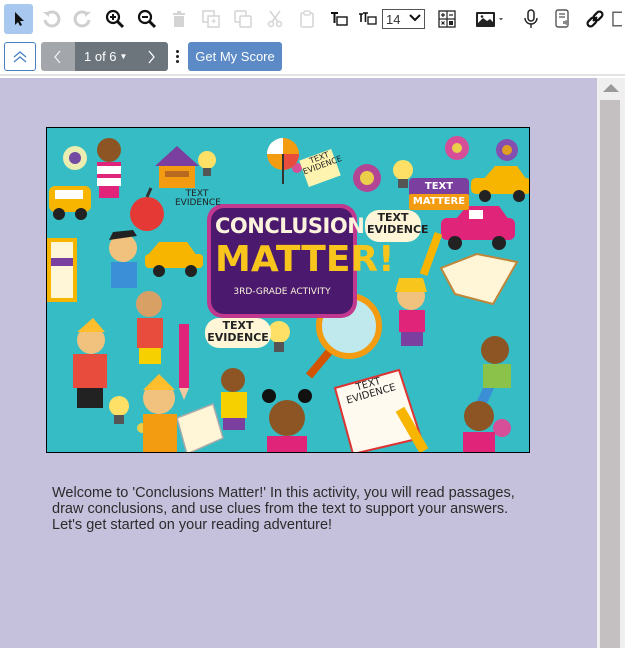 The image size is (625, 648). I want to click on undo-button, so click(50, 19).